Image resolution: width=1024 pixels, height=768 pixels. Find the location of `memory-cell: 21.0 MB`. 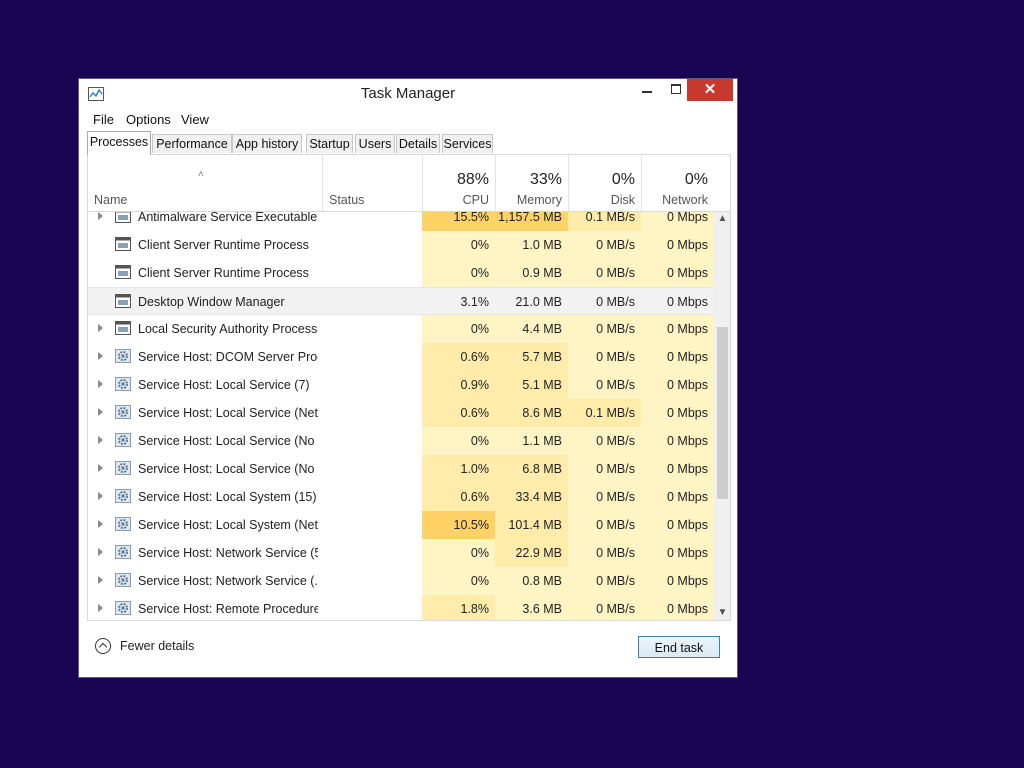

memory-cell: 21.0 MB is located at coordinates (538, 302).